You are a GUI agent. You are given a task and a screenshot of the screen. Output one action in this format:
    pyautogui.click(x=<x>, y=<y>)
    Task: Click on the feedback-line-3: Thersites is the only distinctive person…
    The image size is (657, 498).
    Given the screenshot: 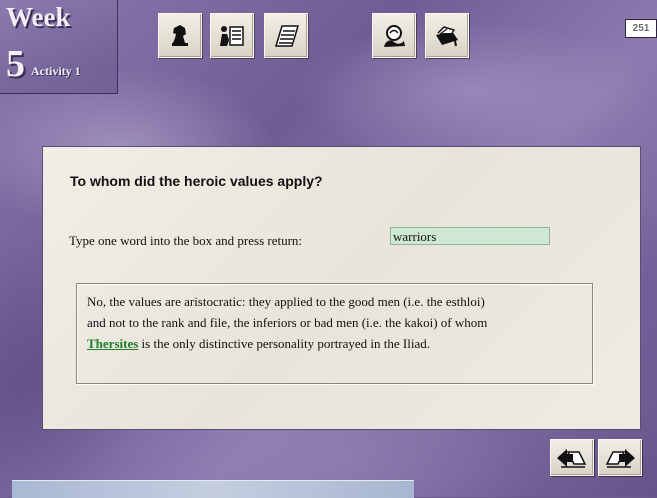 What is the action you would take?
    pyautogui.click(x=334, y=343)
    